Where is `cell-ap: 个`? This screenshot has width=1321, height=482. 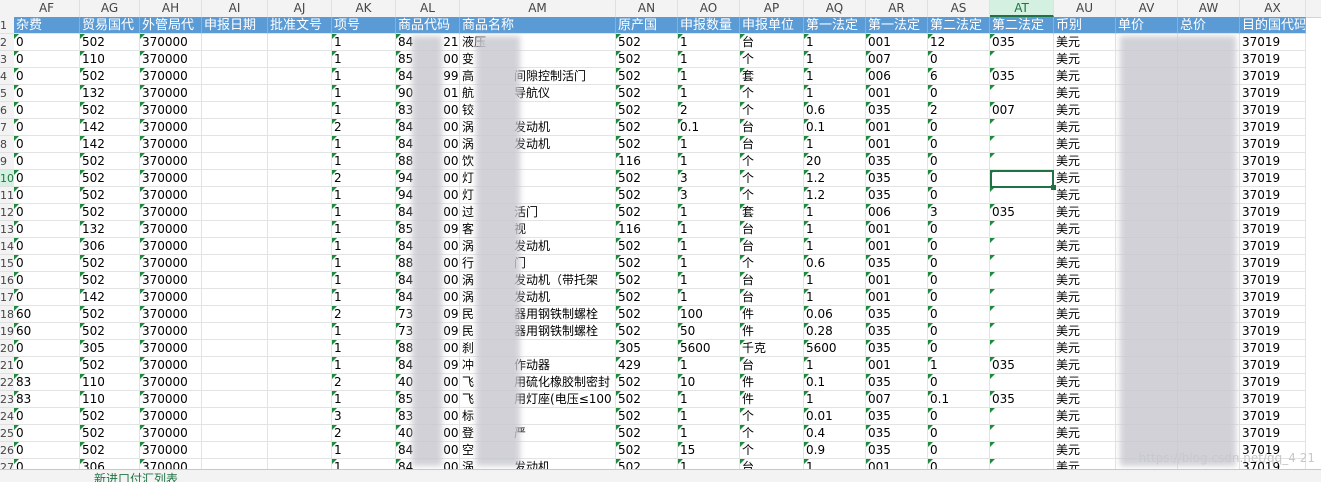
cell-ap: 个 is located at coordinates (772, 93).